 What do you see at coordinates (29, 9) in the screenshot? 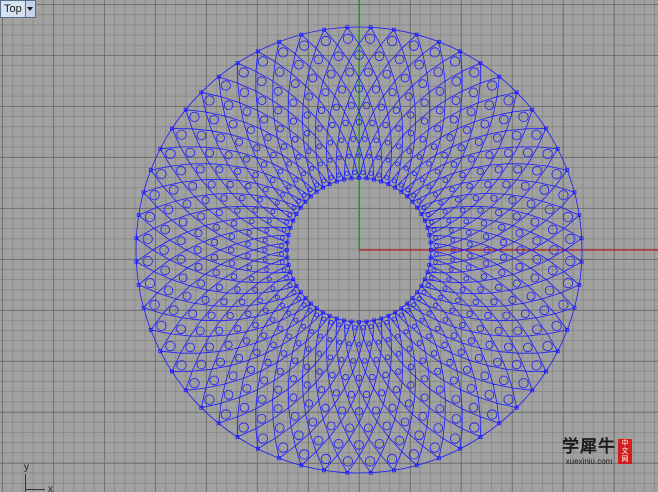
I see `chevron-down-icon` at bounding box center [29, 9].